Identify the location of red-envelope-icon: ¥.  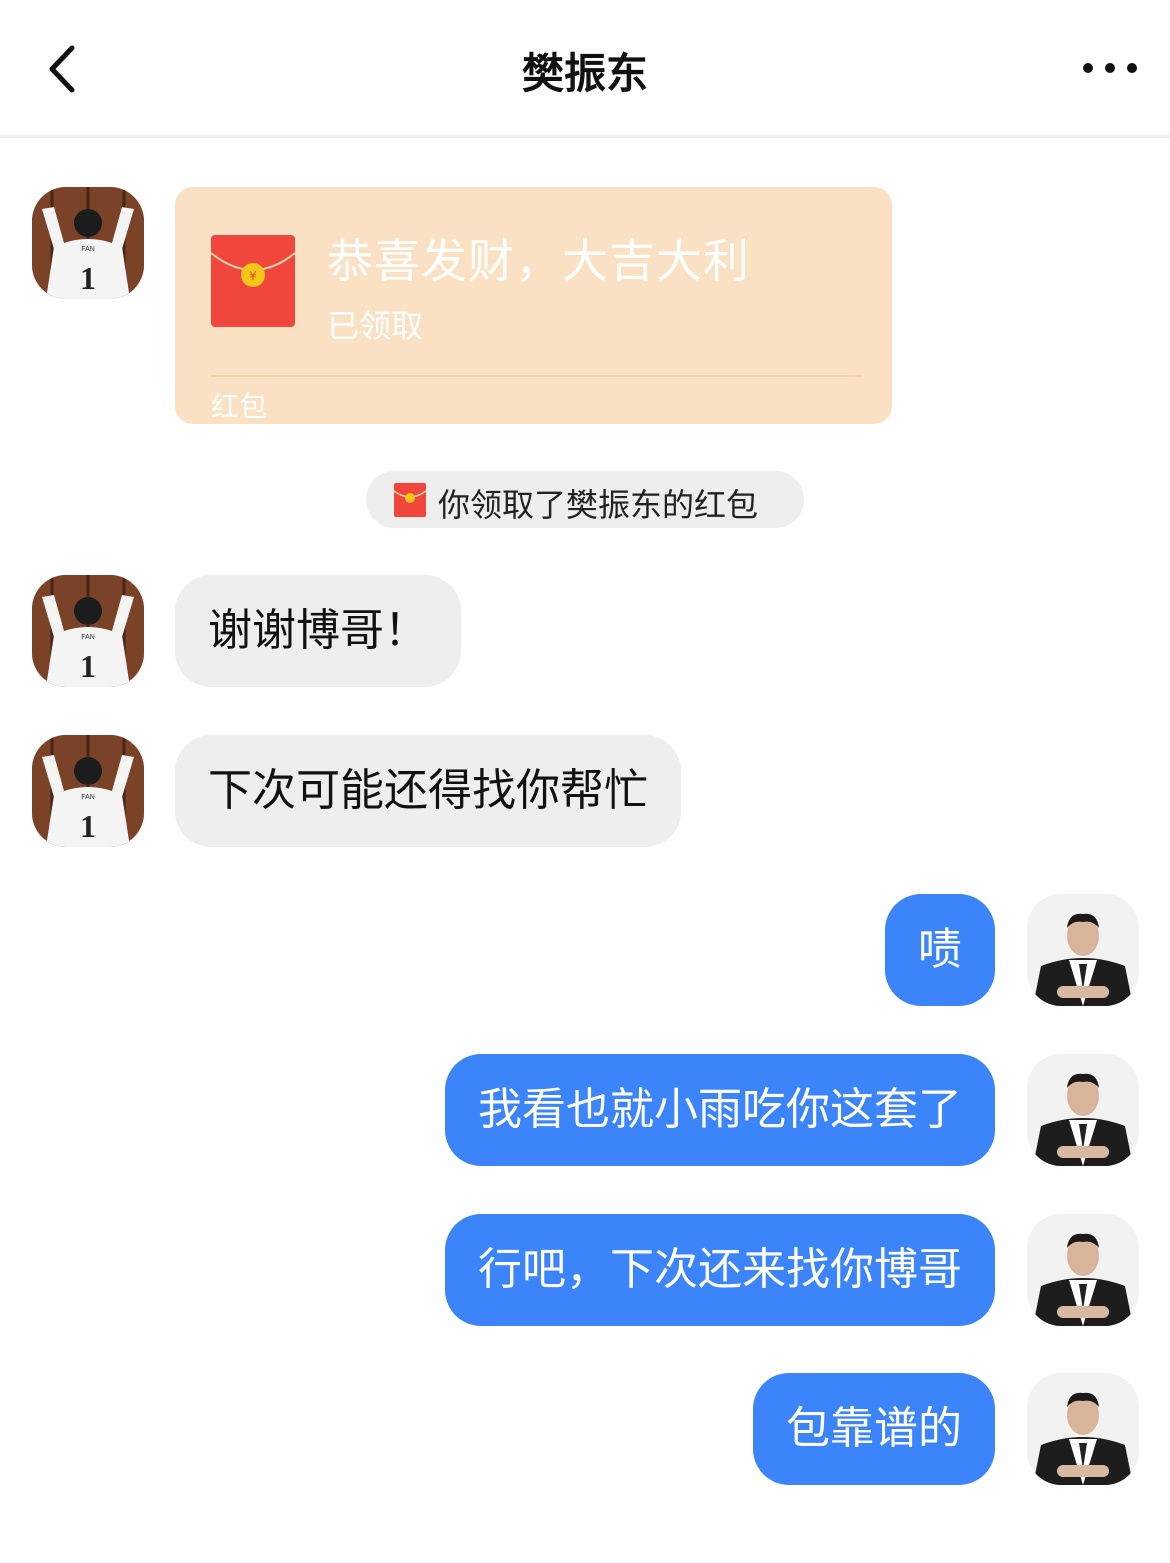
(253, 281).